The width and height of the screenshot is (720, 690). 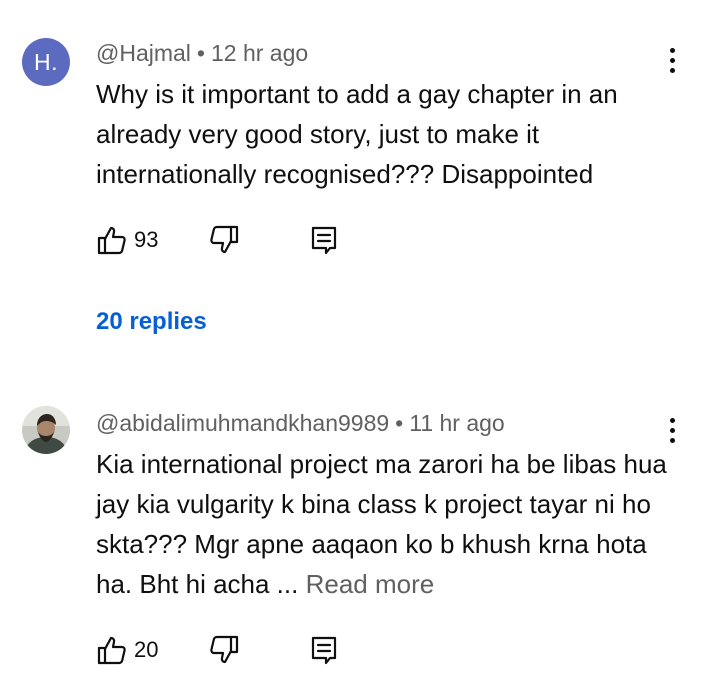 I want to click on avatar, so click(x=46, y=430).